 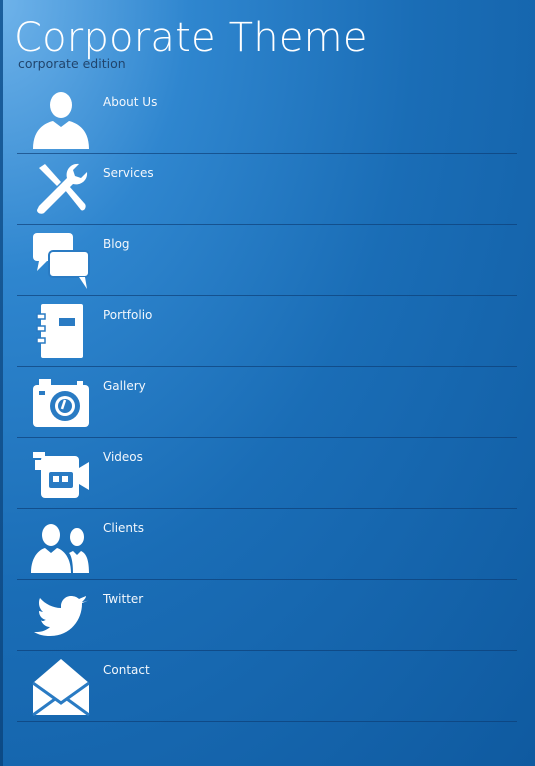 I want to click on chat-bubbles-icon, so click(x=61, y=261).